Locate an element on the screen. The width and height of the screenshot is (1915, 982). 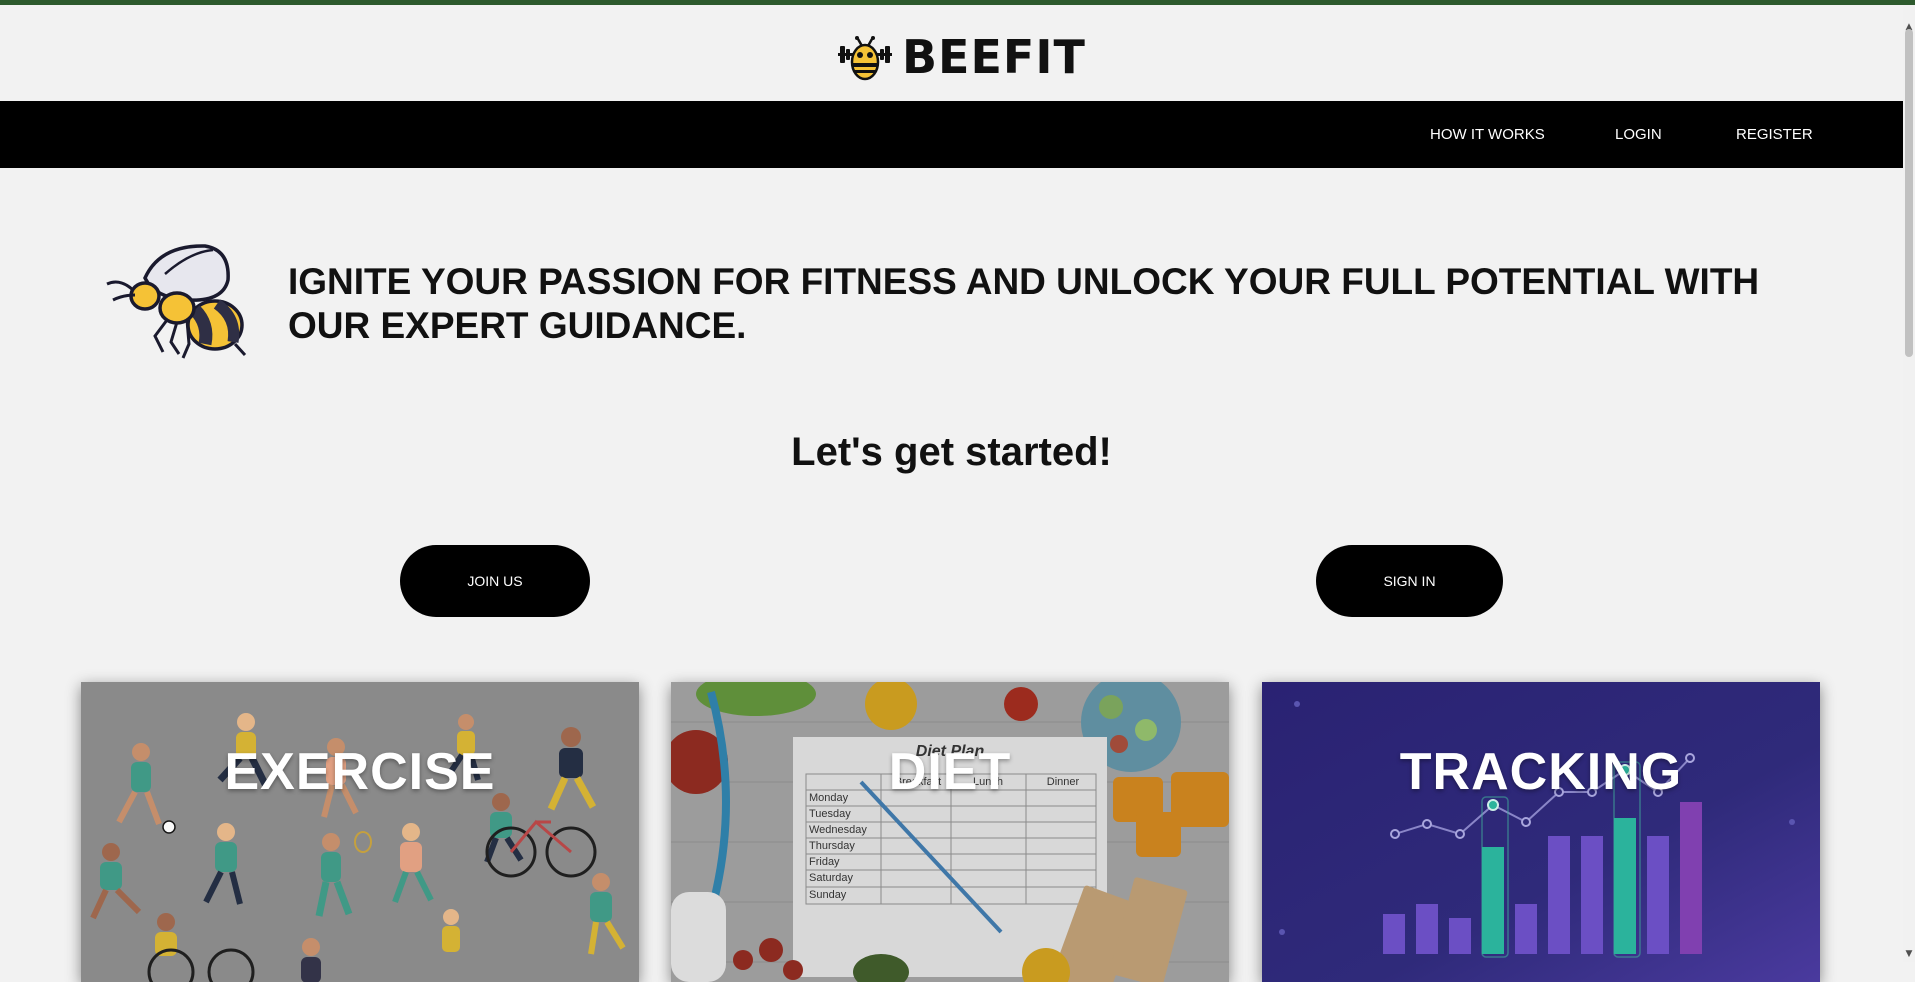
bee-icon is located at coordinates (176, 301).